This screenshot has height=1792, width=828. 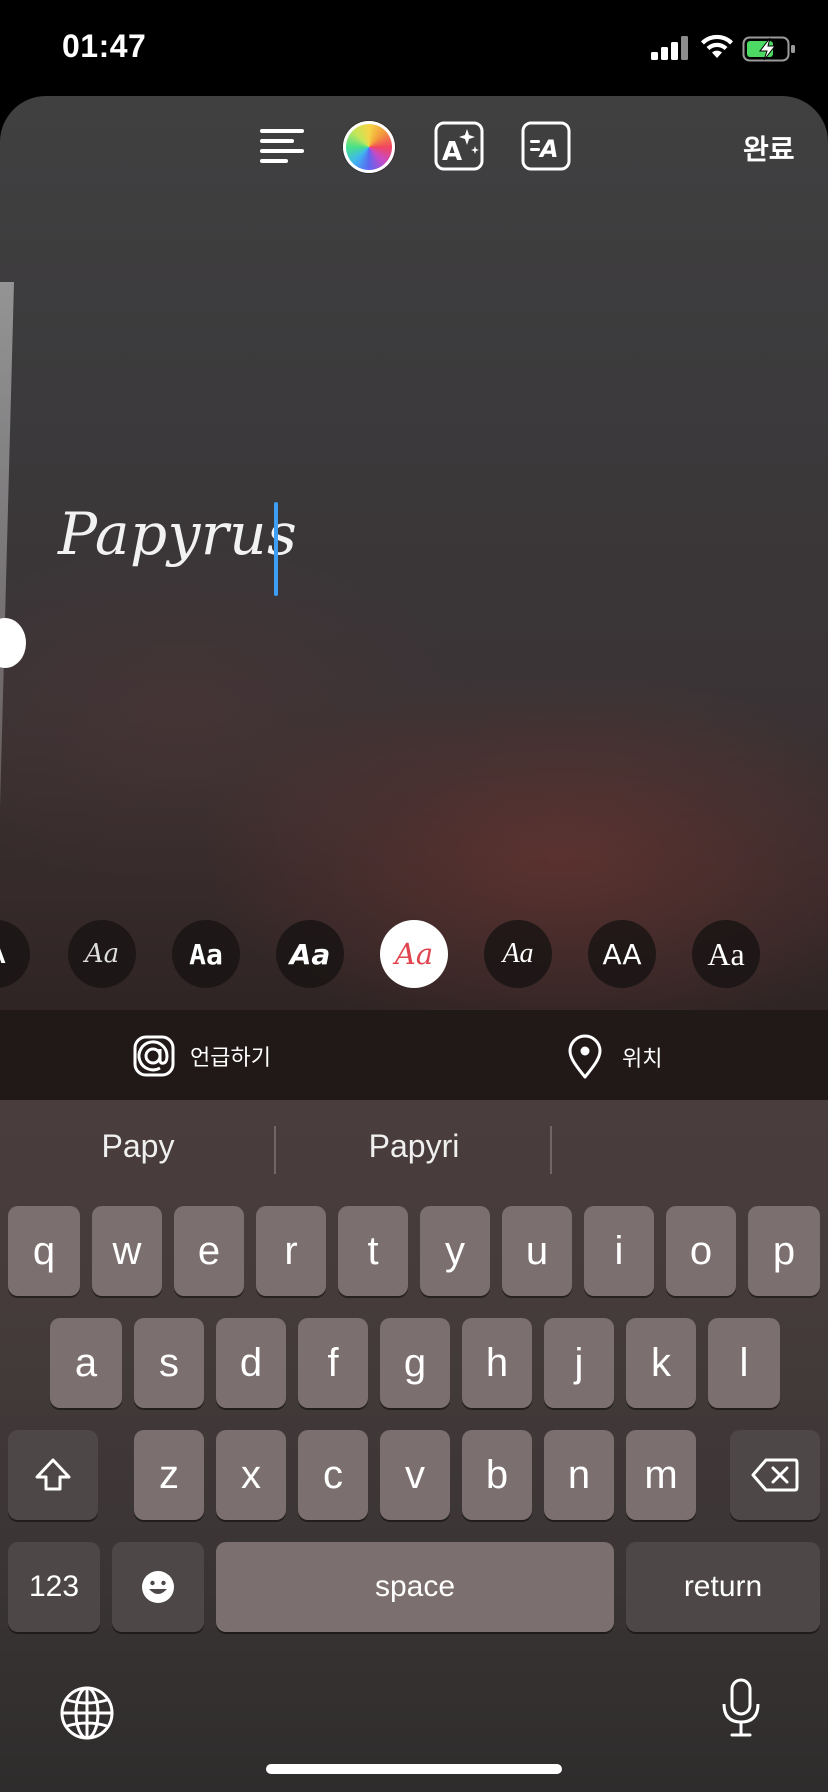 What do you see at coordinates (622, 954) in the screenshot?
I see `font-option: AA` at bounding box center [622, 954].